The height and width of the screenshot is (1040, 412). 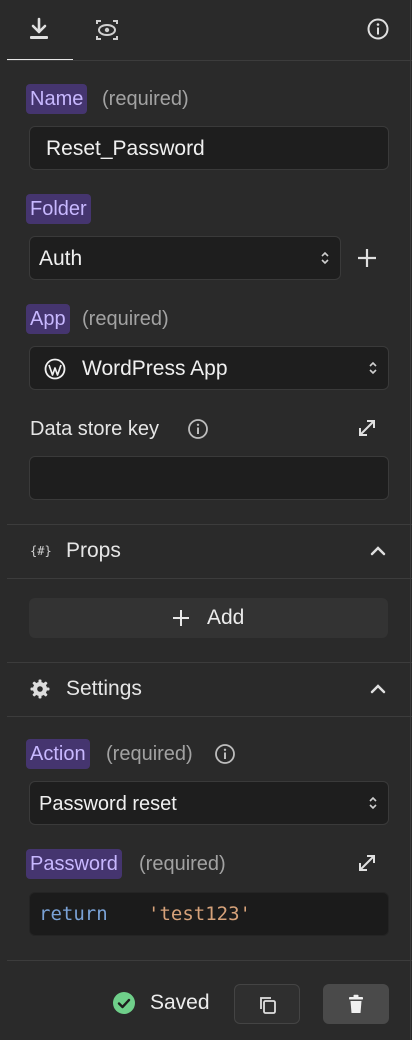 What do you see at coordinates (180, 1002) in the screenshot?
I see `saved-status: Saved` at bounding box center [180, 1002].